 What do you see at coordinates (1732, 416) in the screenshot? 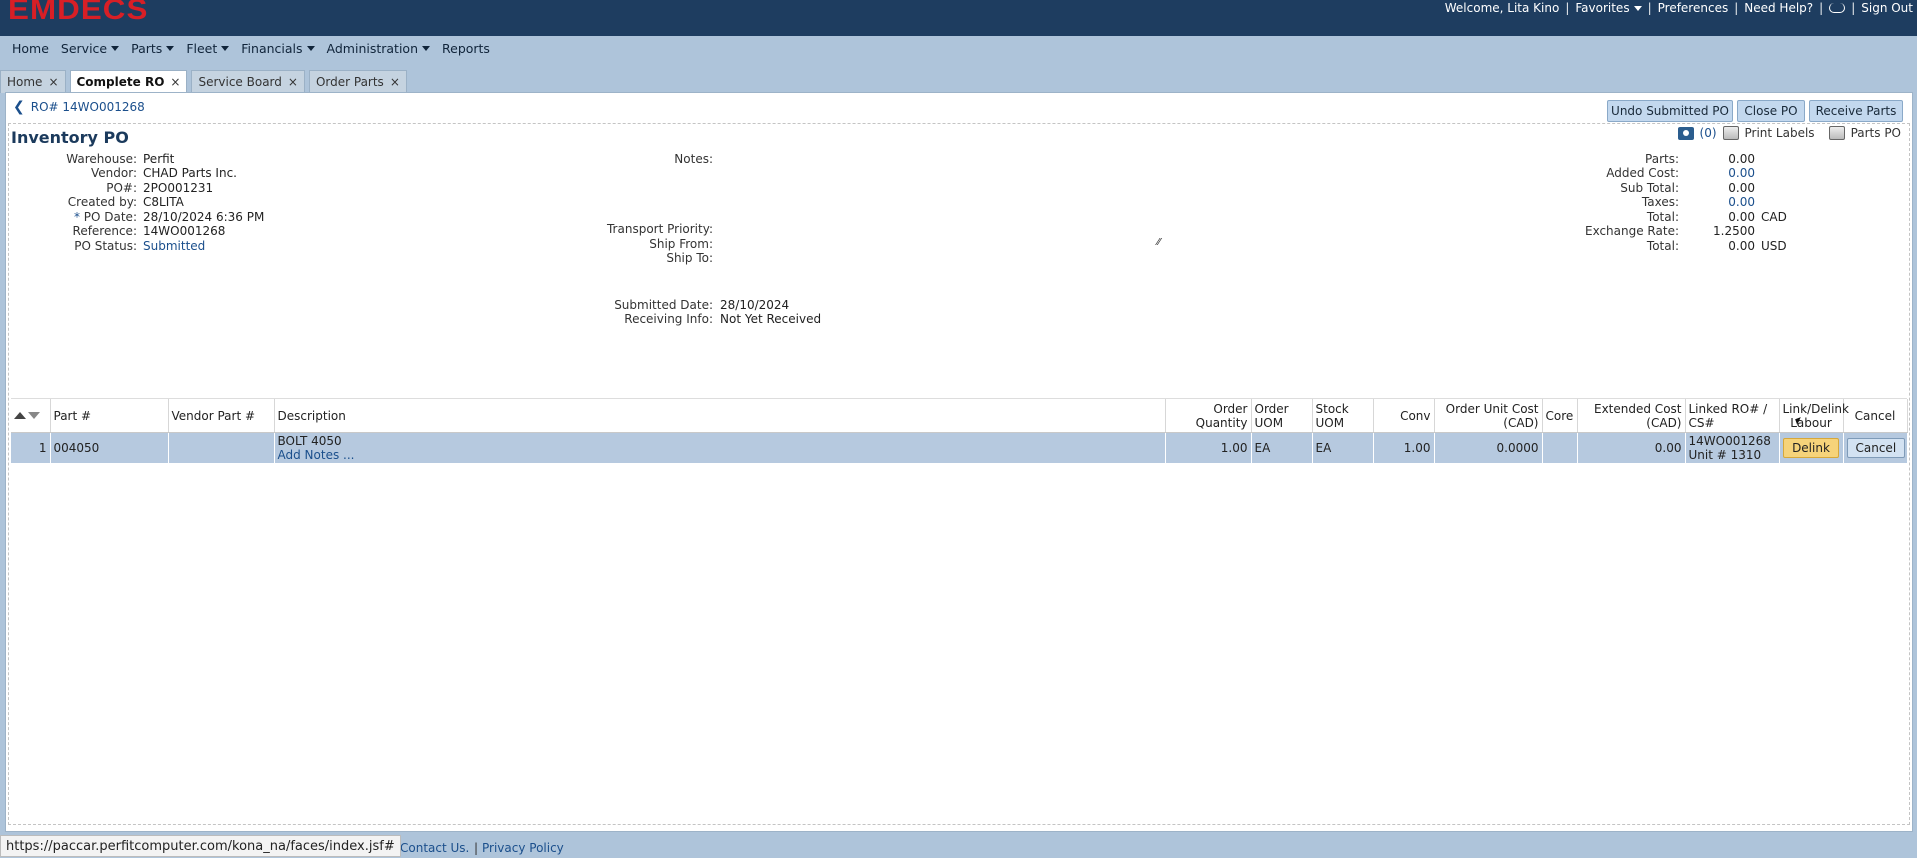
I see `col-linked-ro: Linked RO# / CS#` at bounding box center [1732, 416].